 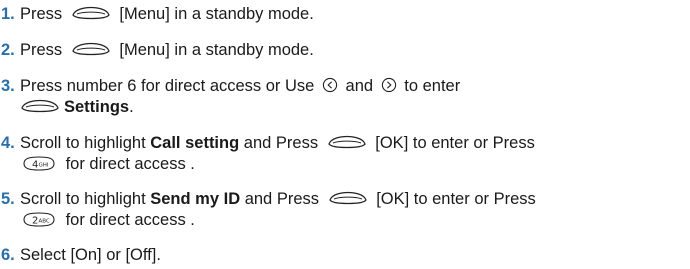 What do you see at coordinates (195, 143) in the screenshot?
I see `highlight-target: Call setting` at bounding box center [195, 143].